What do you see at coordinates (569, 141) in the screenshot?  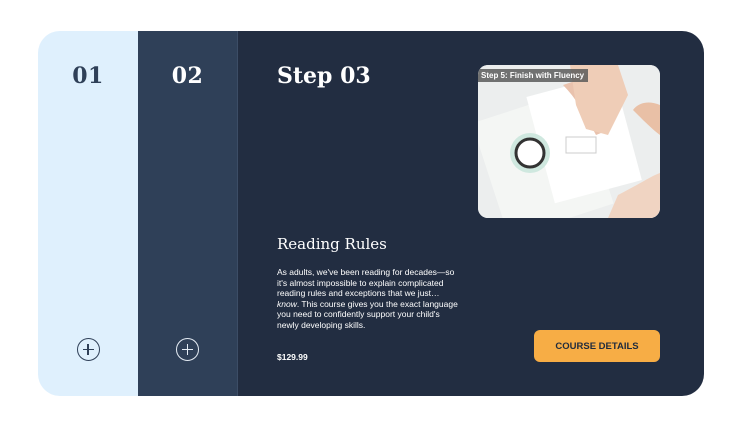 I see `course-photo: Step 5: Finish with Fluency` at bounding box center [569, 141].